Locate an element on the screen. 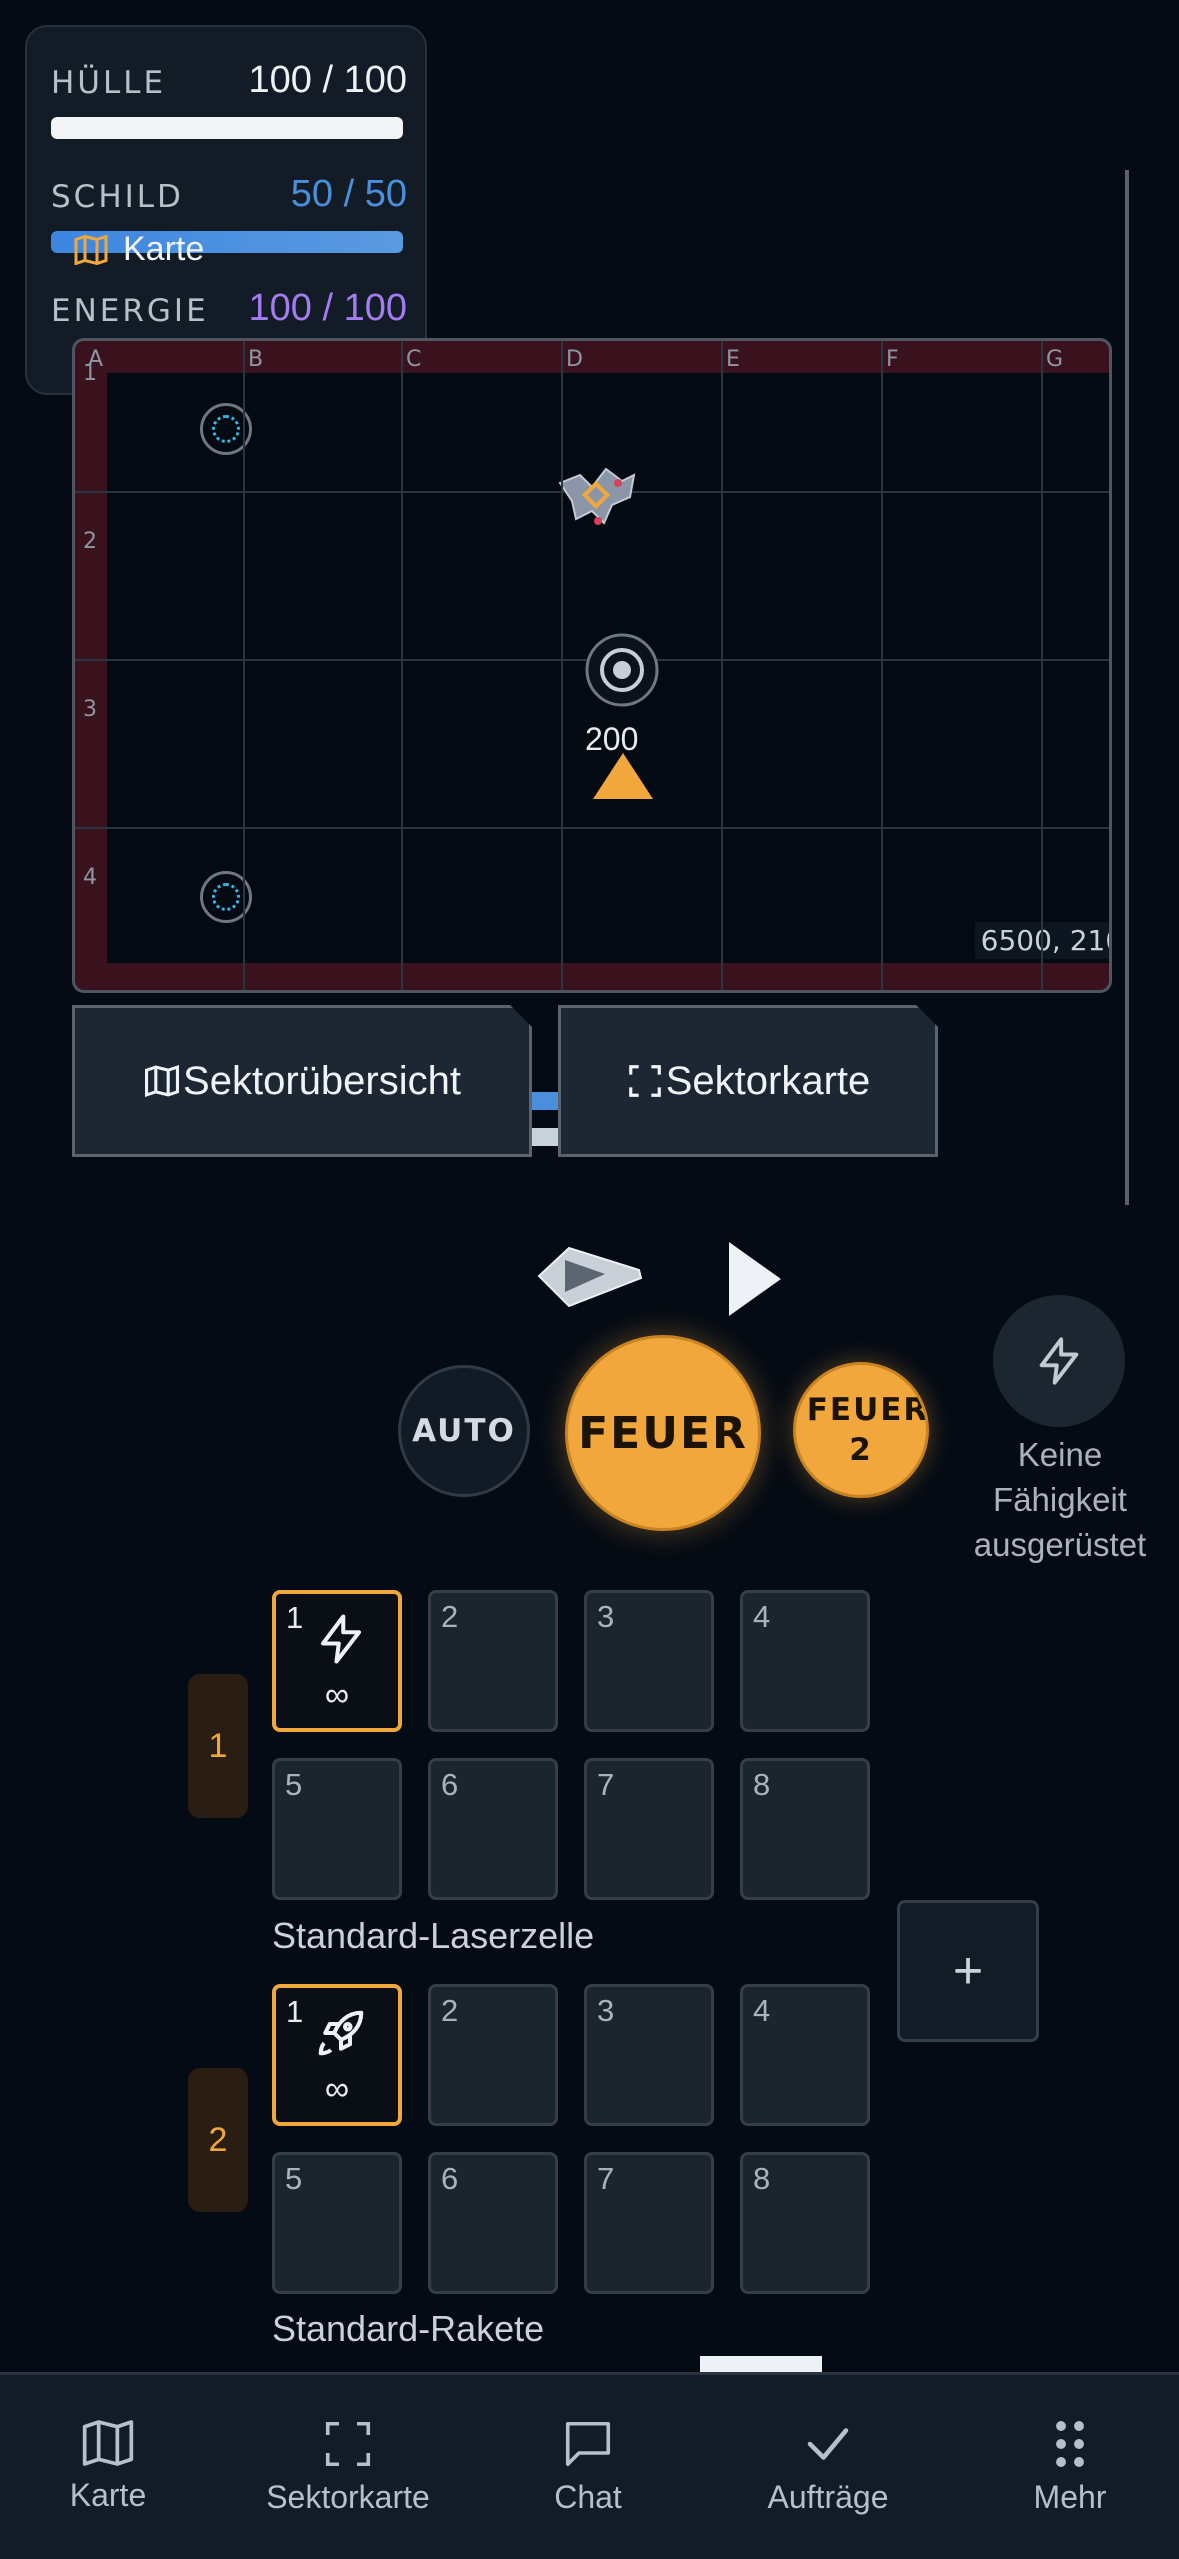  fire-button: FEUER is located at coordinates (663, 1433).